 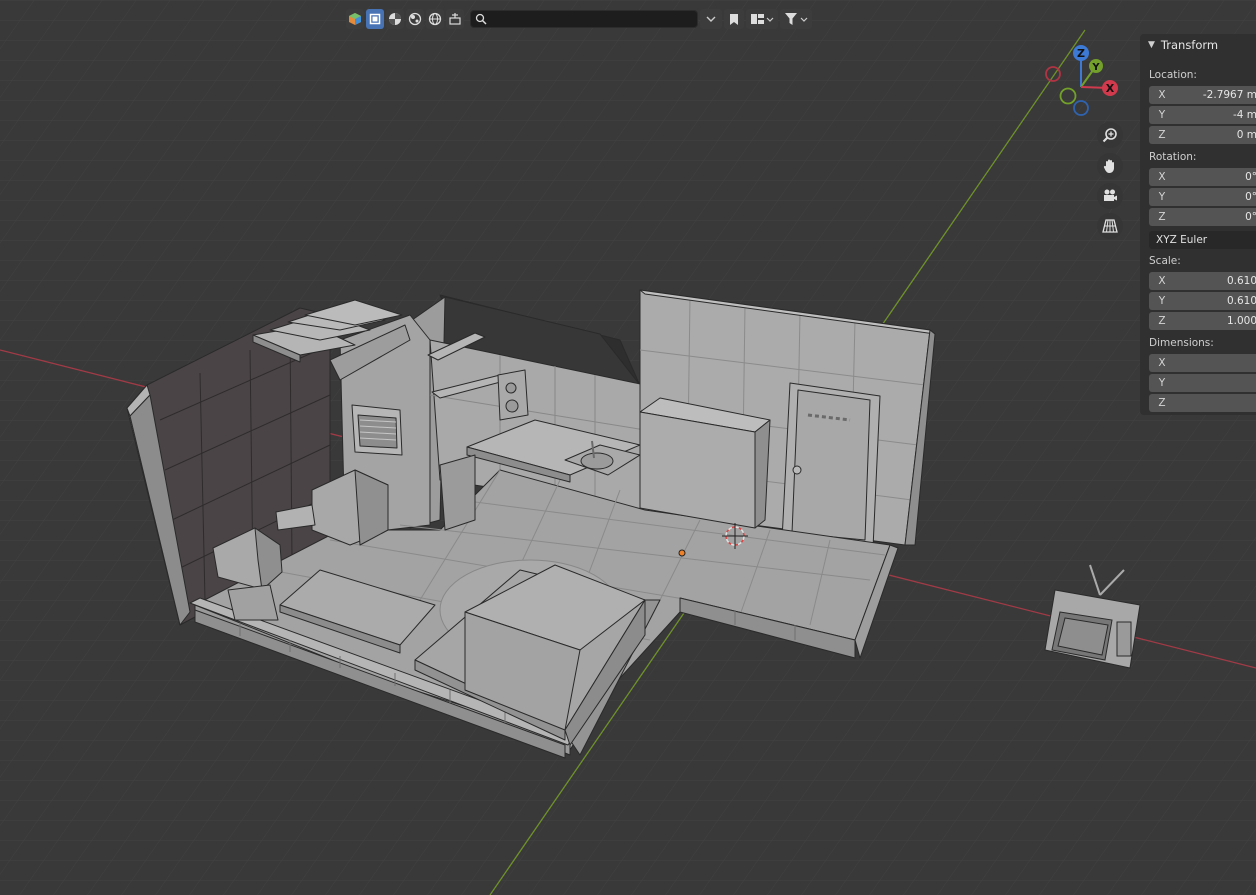 I want to click on solid-shading-icon, so click(x=375, y=19).